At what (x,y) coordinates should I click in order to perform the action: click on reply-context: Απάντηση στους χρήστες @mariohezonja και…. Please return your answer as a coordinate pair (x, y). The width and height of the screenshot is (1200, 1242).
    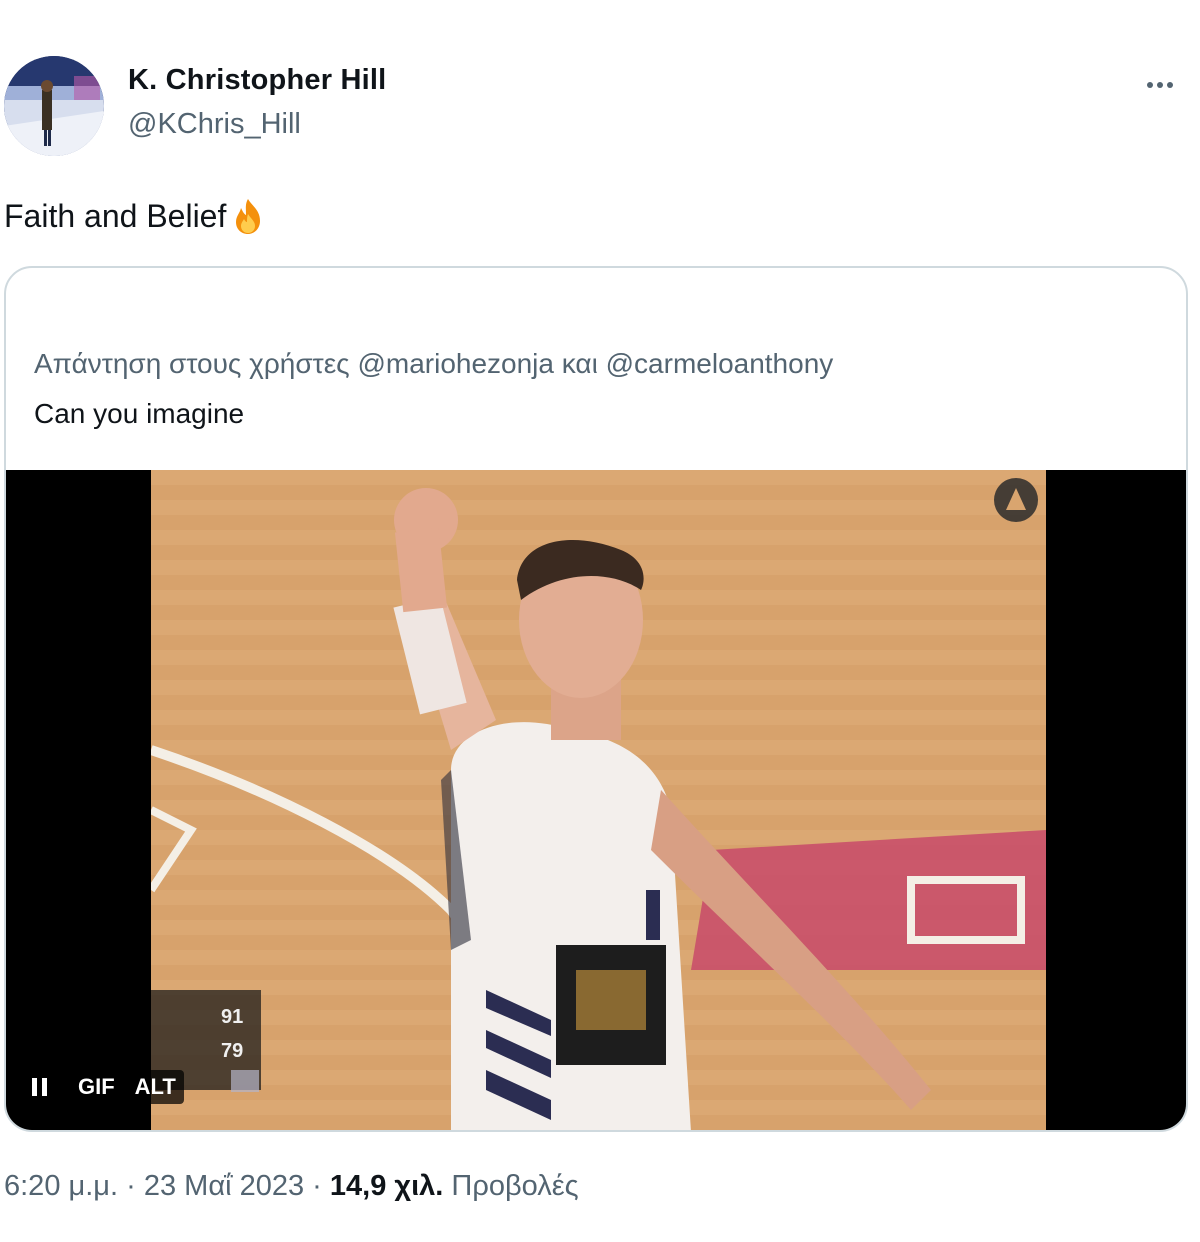
    Looking at the image, I should click on (433, 364).